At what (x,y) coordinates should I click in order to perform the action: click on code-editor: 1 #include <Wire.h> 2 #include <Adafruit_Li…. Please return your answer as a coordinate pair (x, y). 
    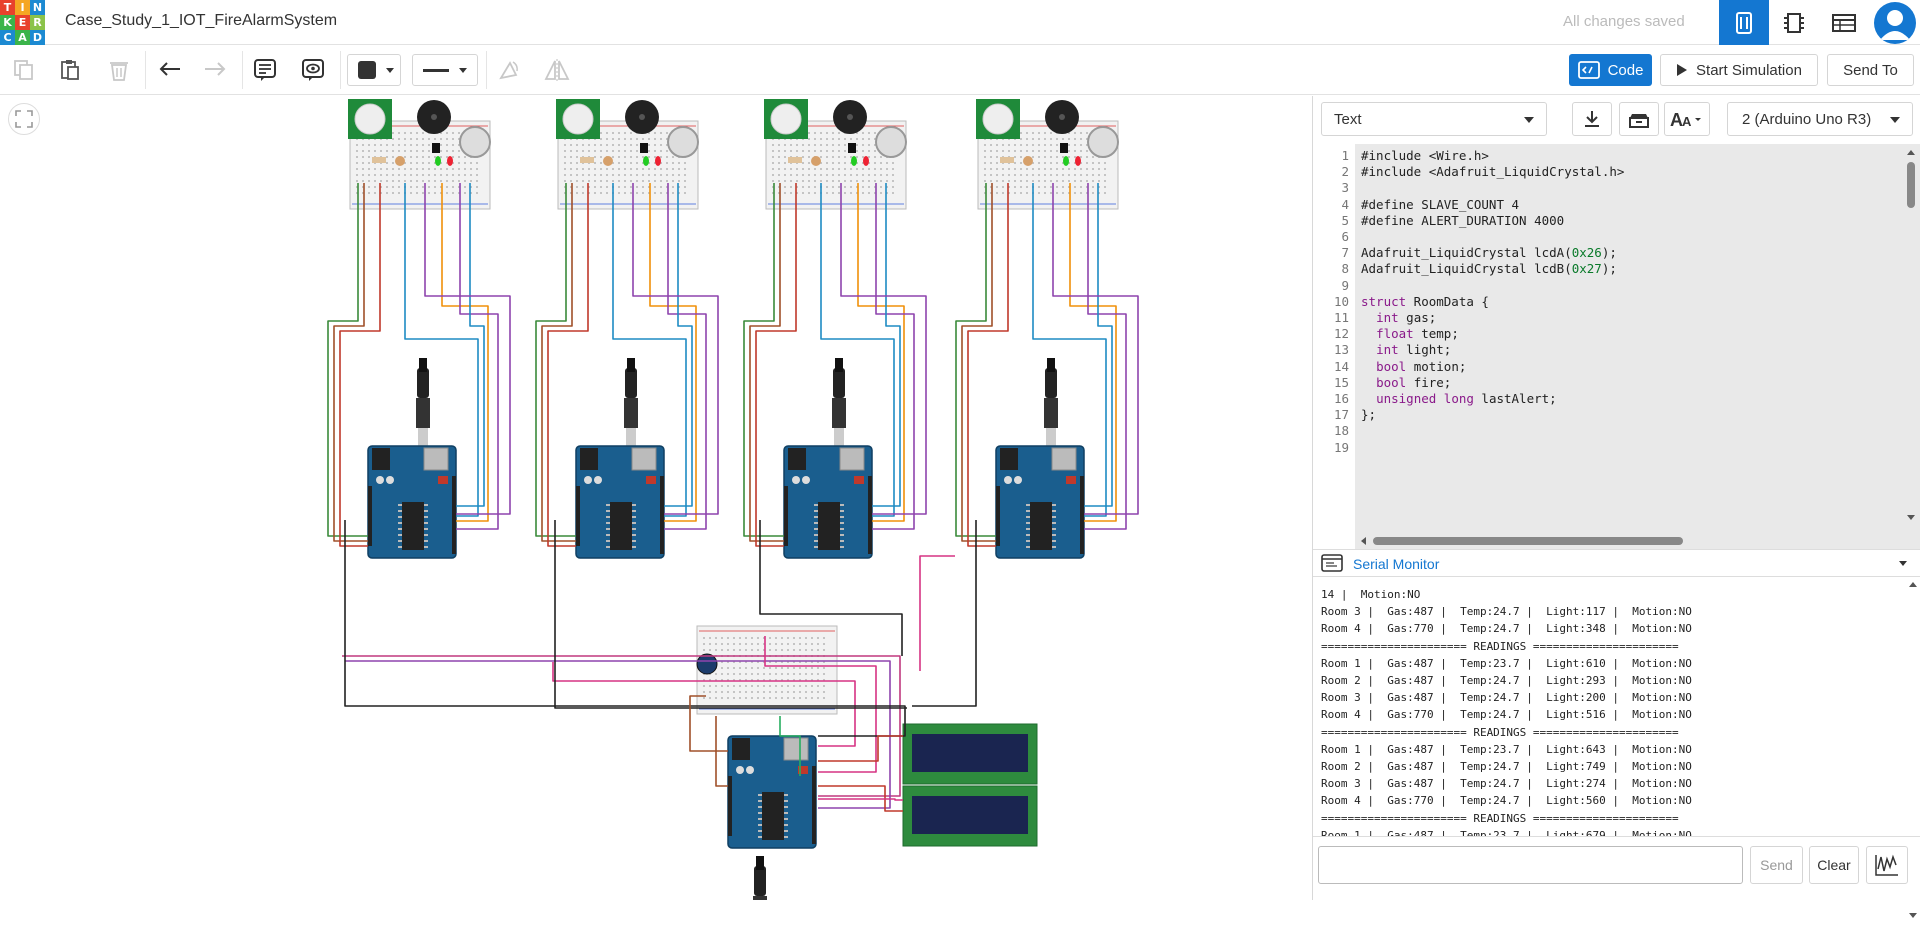
    Looking at the image, I should click on (1616, 346).